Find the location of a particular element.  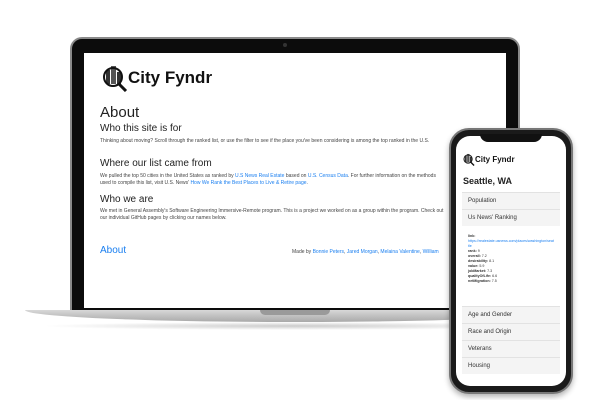

value: 7.2 is located at coordinates (484, 256).